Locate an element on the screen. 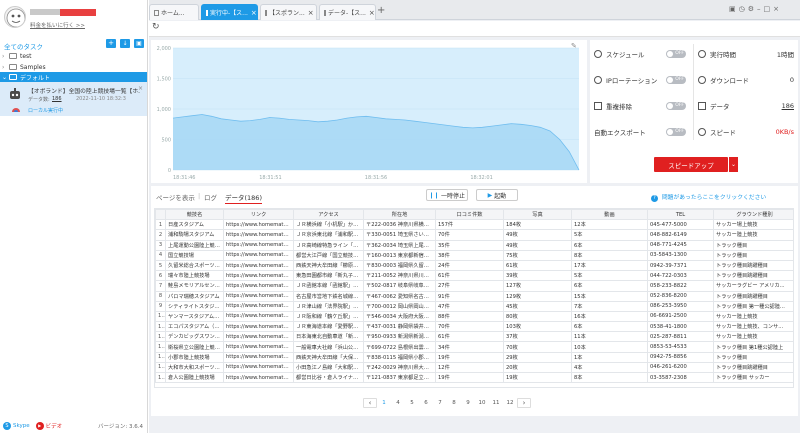 This screenshot has height=433, width=800. skype-link: Skype is located at coordinates (21, 426).